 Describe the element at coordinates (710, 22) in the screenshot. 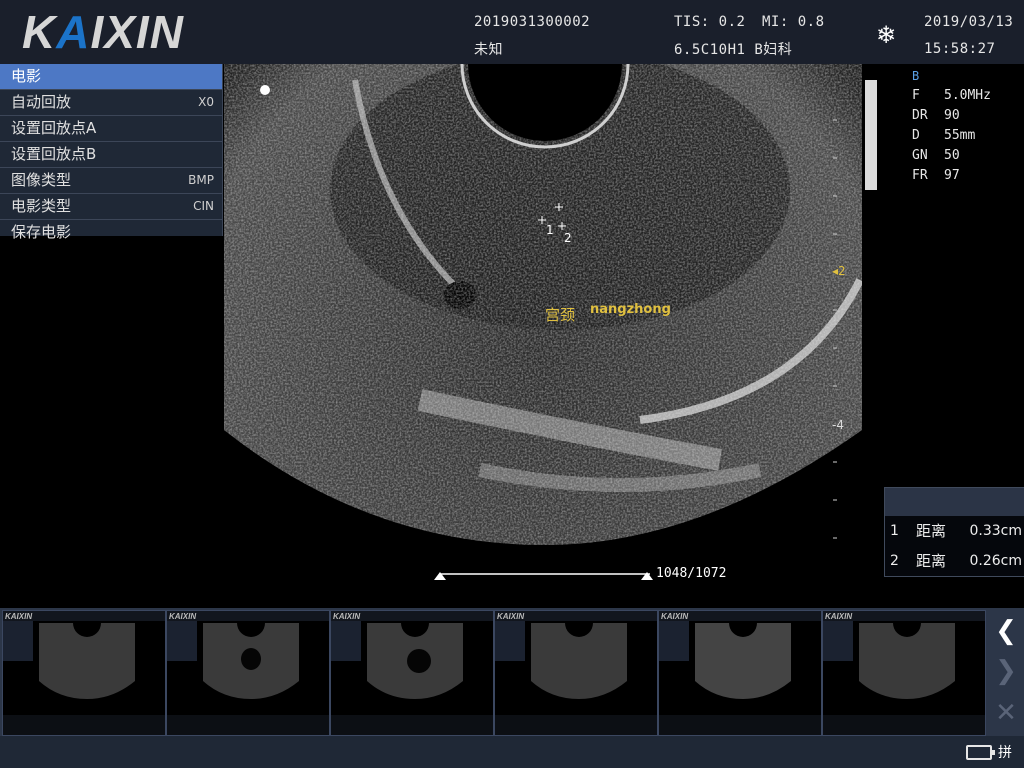

I see `tis-value: TIS: 0.2` at that location.